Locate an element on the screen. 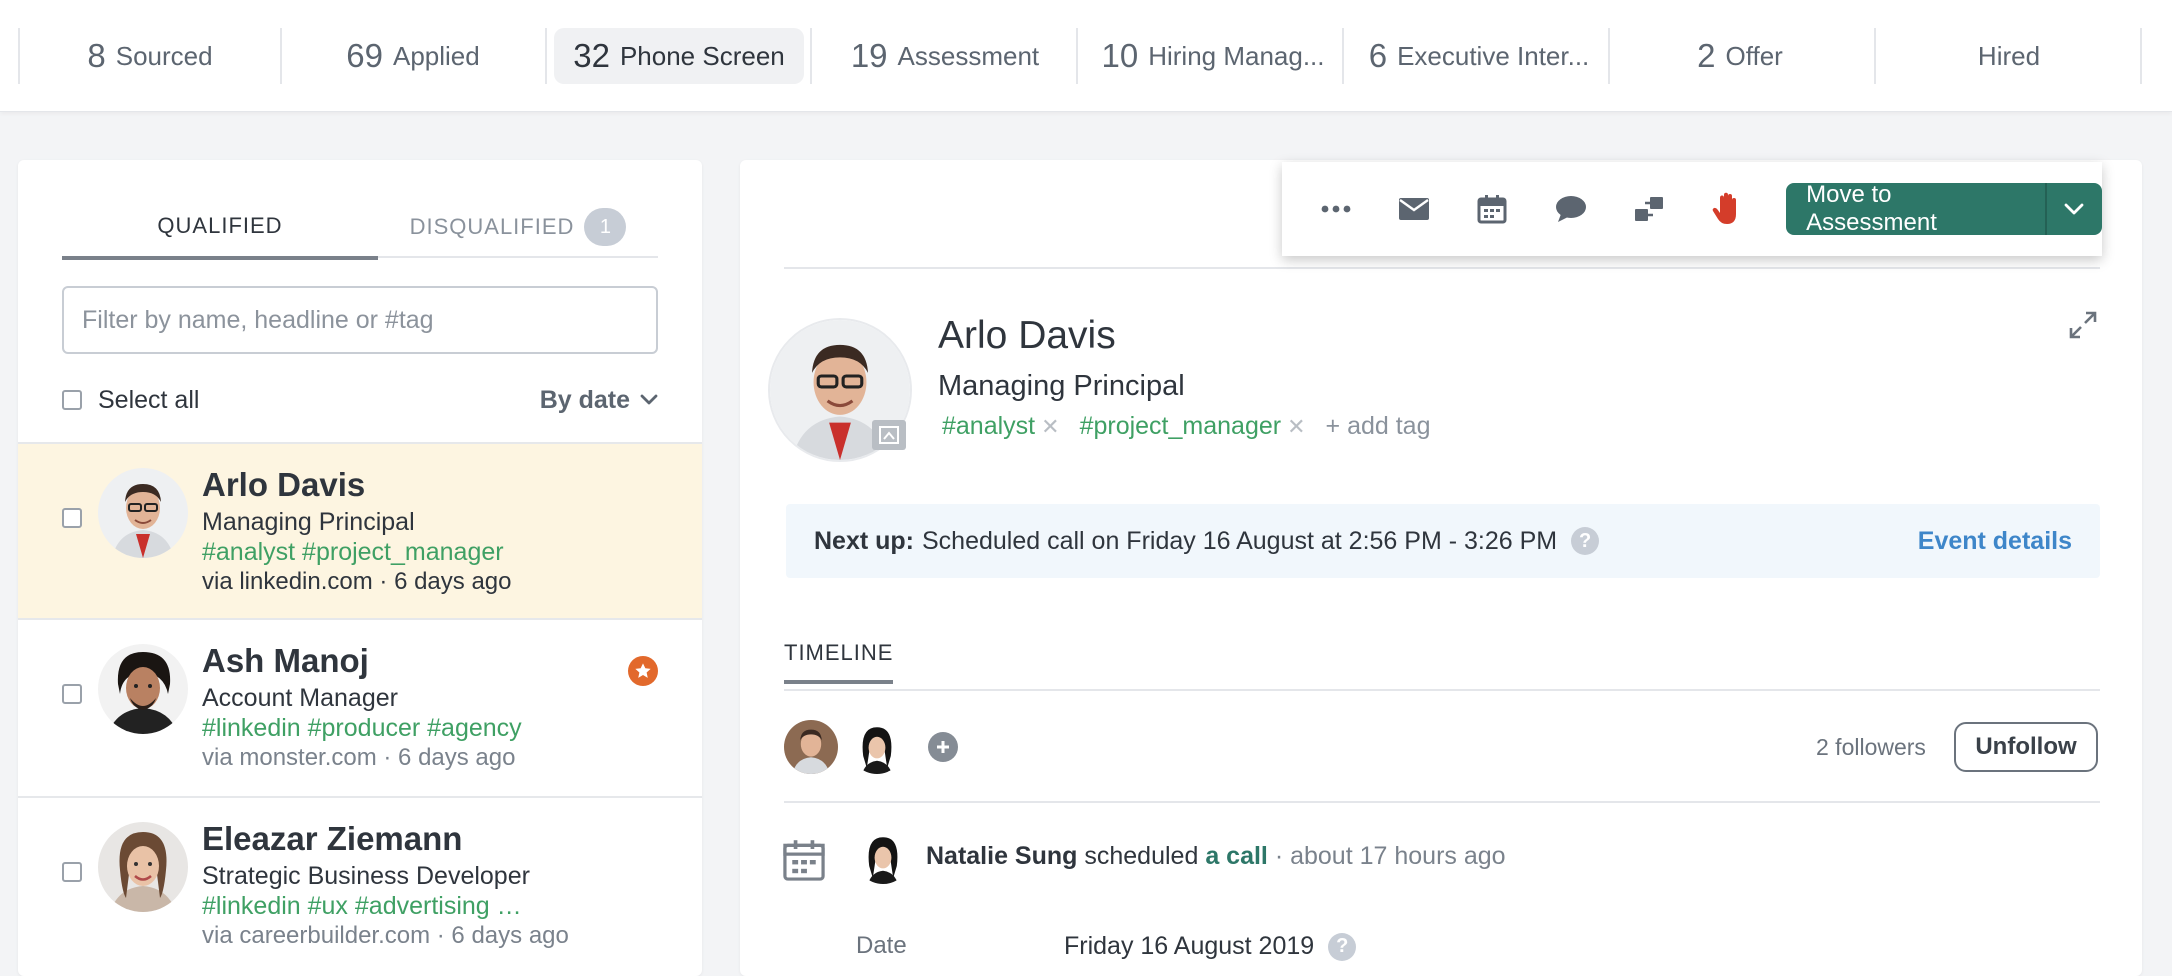 This screenshot has width=2172, height=976. candidate-name: Eleazar Ziemann is located at coordinates (332, 839).